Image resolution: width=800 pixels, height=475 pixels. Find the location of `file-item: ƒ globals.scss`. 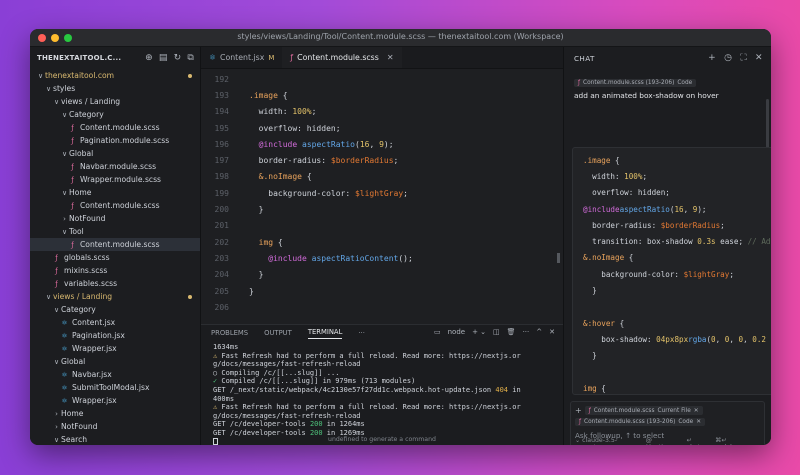

file-item: ƒ globals.scss is located at coordinates (115, 257).